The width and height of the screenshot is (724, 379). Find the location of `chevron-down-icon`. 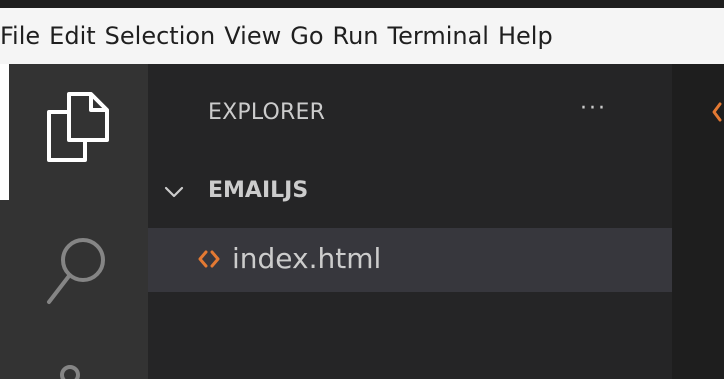

chevron-down-icon is located at coordinates (174, 192).